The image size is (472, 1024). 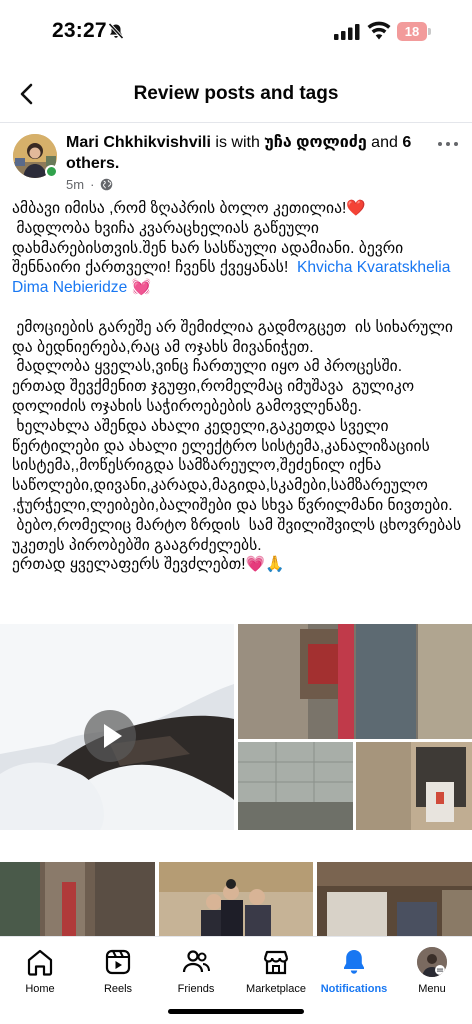 What do you see at coordinates (448, 144) in the screenshot?
I see `more-icon` at bounding box center [448, 144].